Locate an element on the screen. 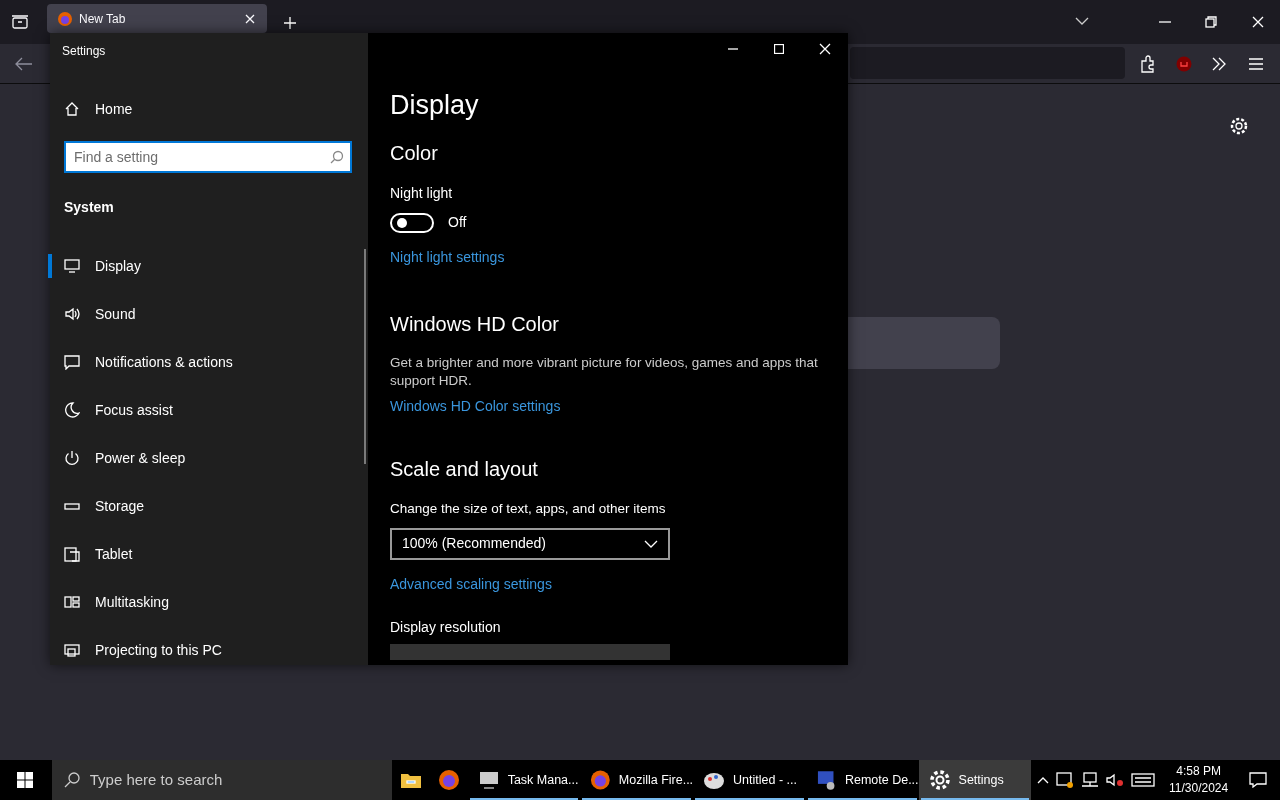 This screenshot has width=1280, height=800. setting-label: Change the size of text, apps, and other items is located at coordinates (528, 509).